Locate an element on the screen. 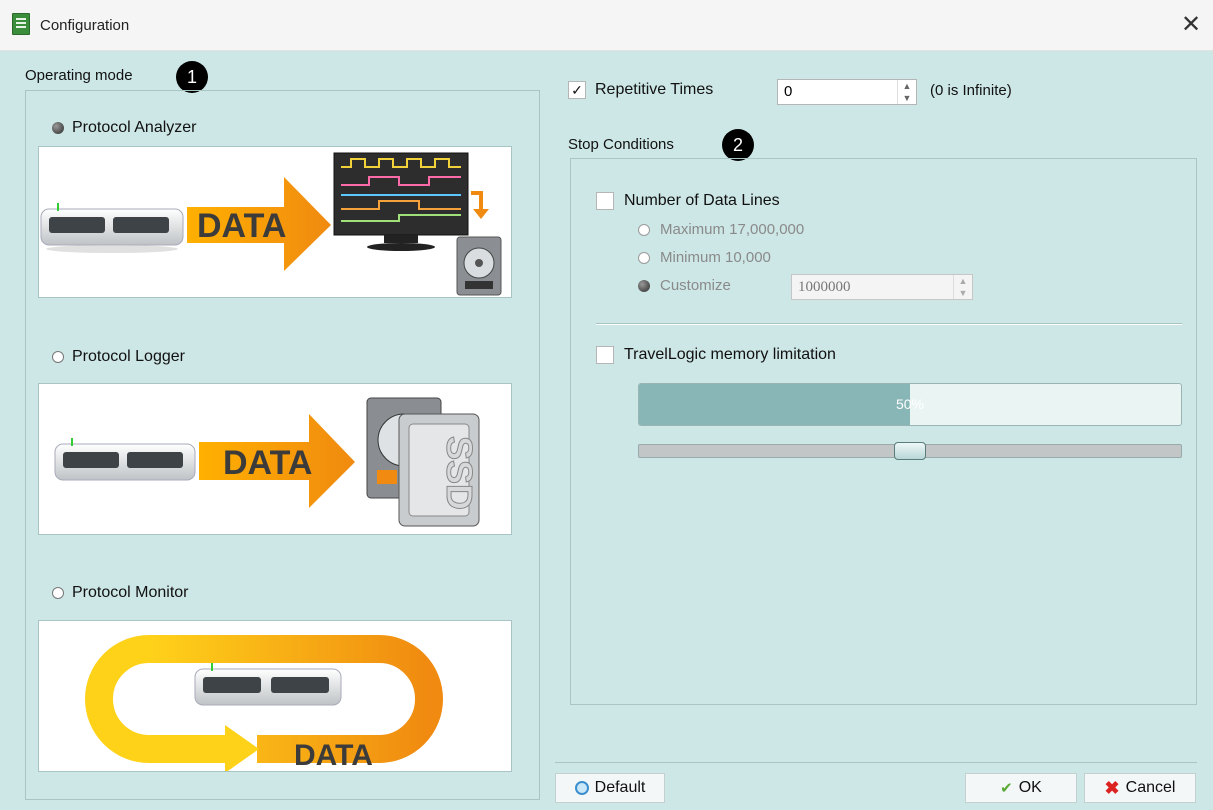  memory-progress-bar: 50% is located at coordinates (910, 404).